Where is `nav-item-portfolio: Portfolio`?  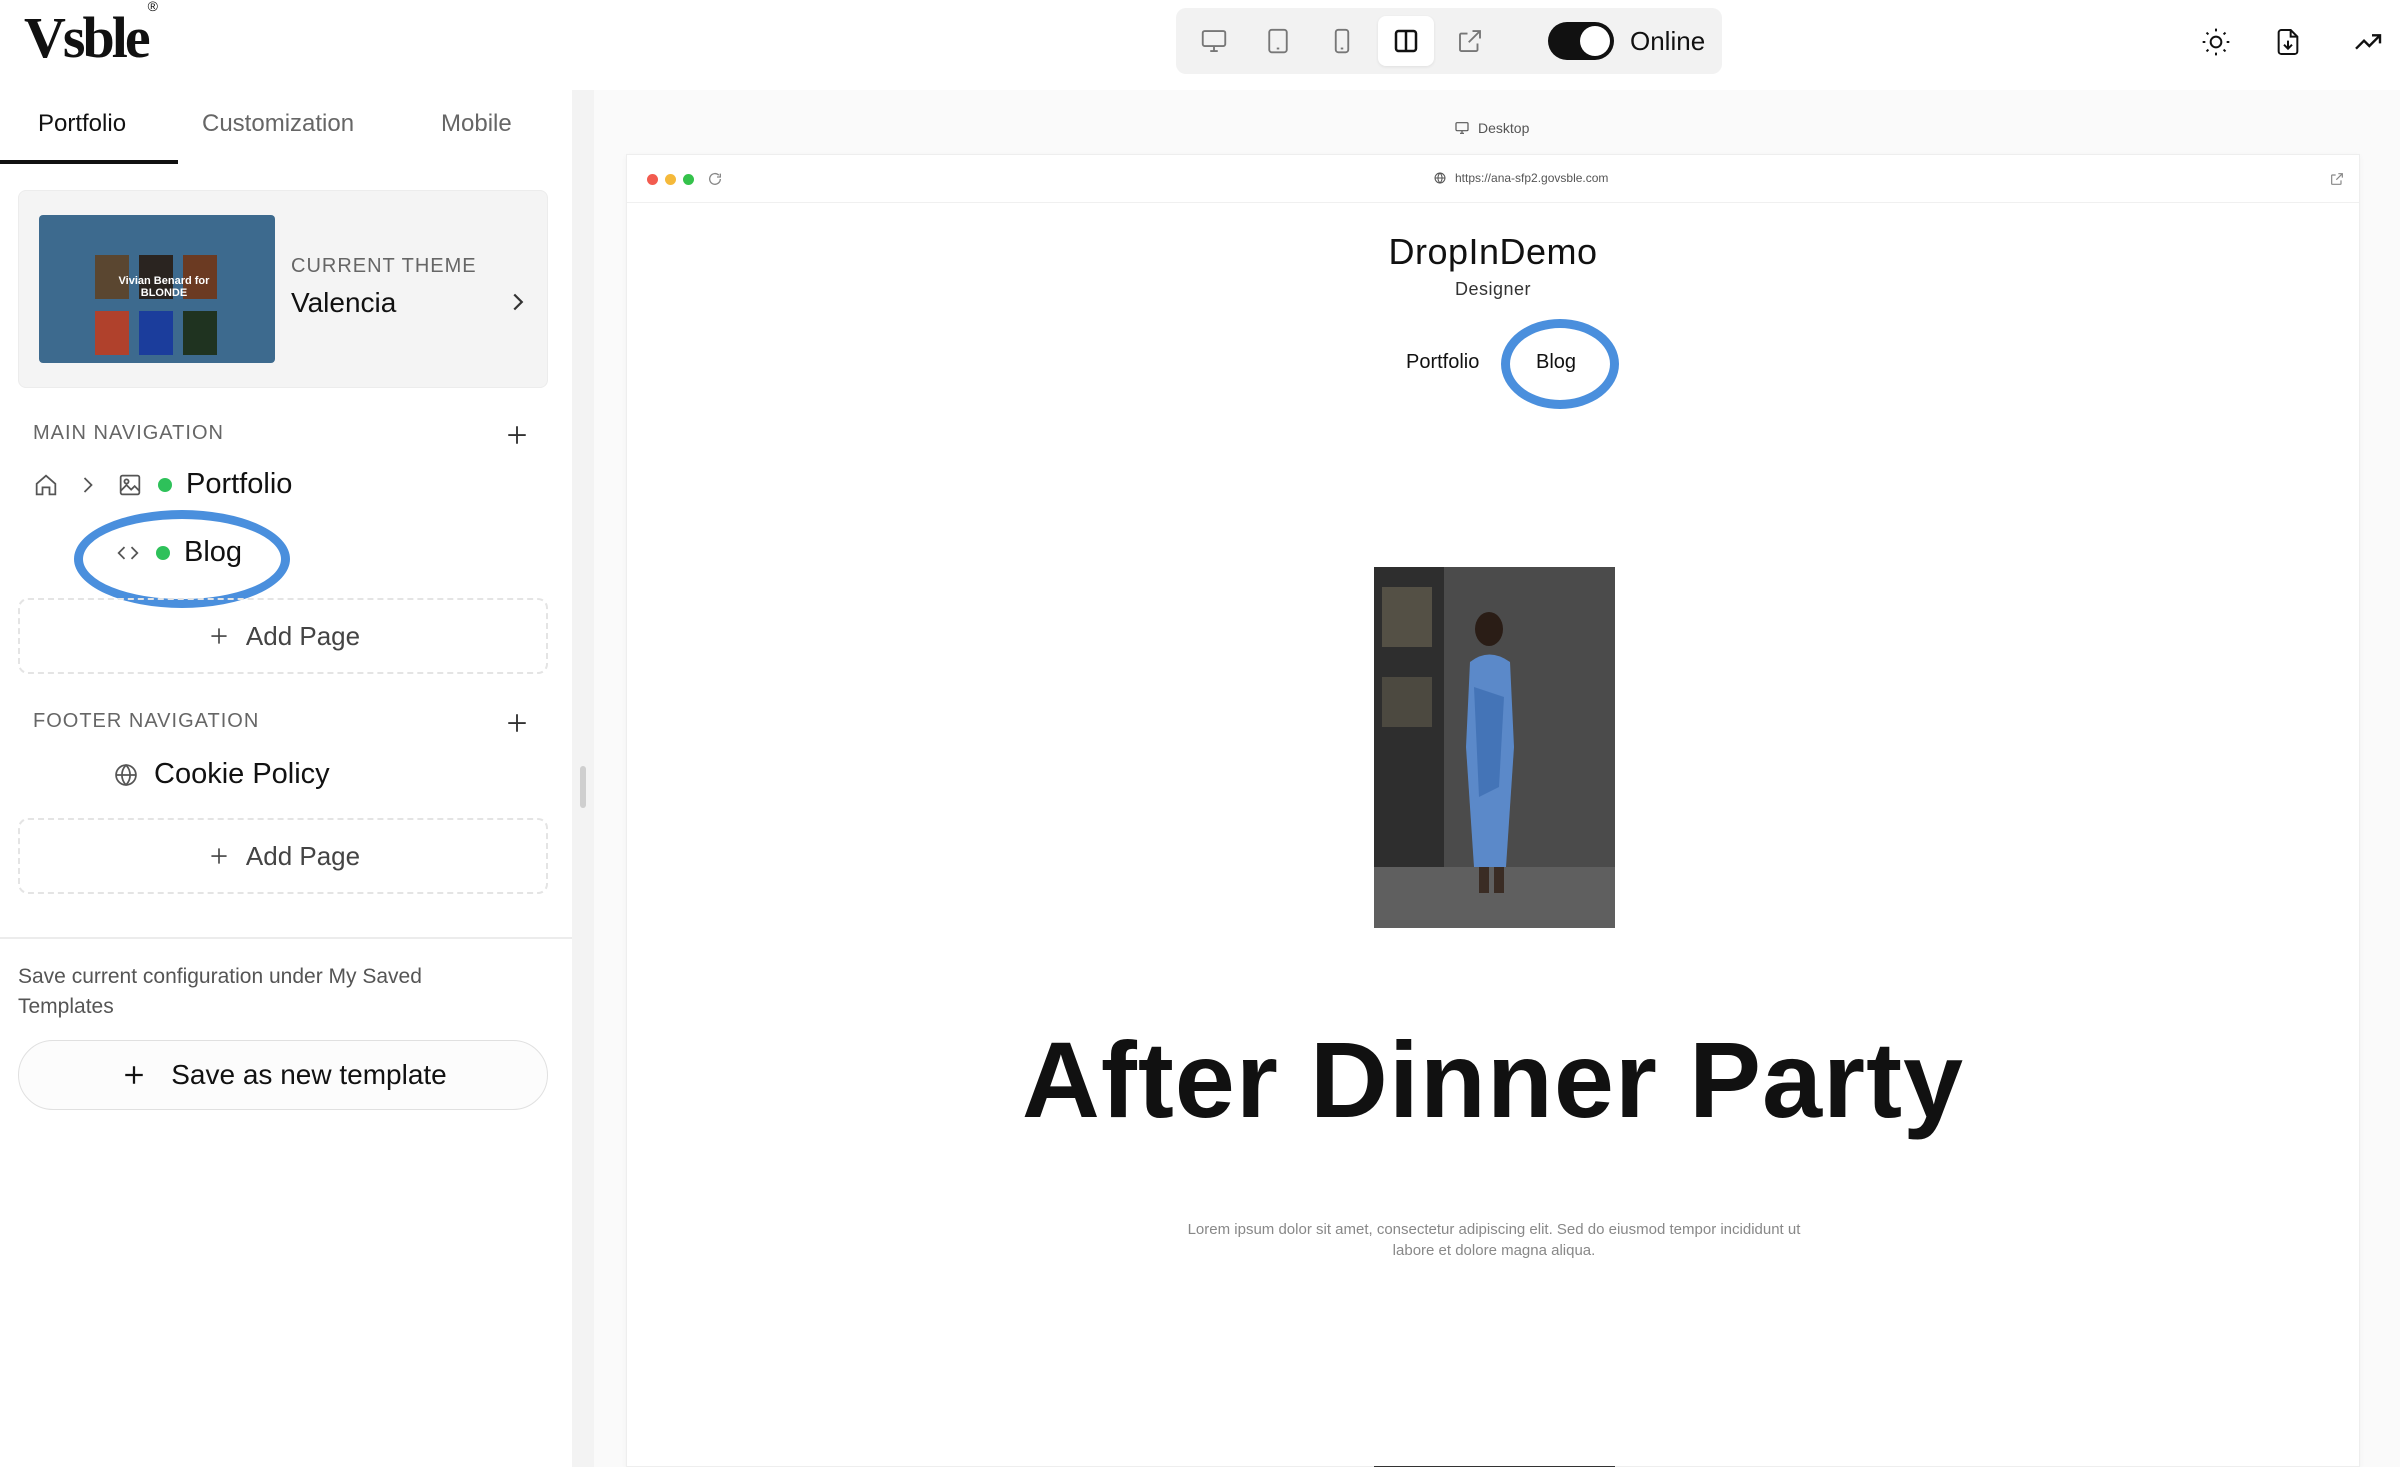
nav-item-portfolio: Portfolio is located at coordinates (162, 484).